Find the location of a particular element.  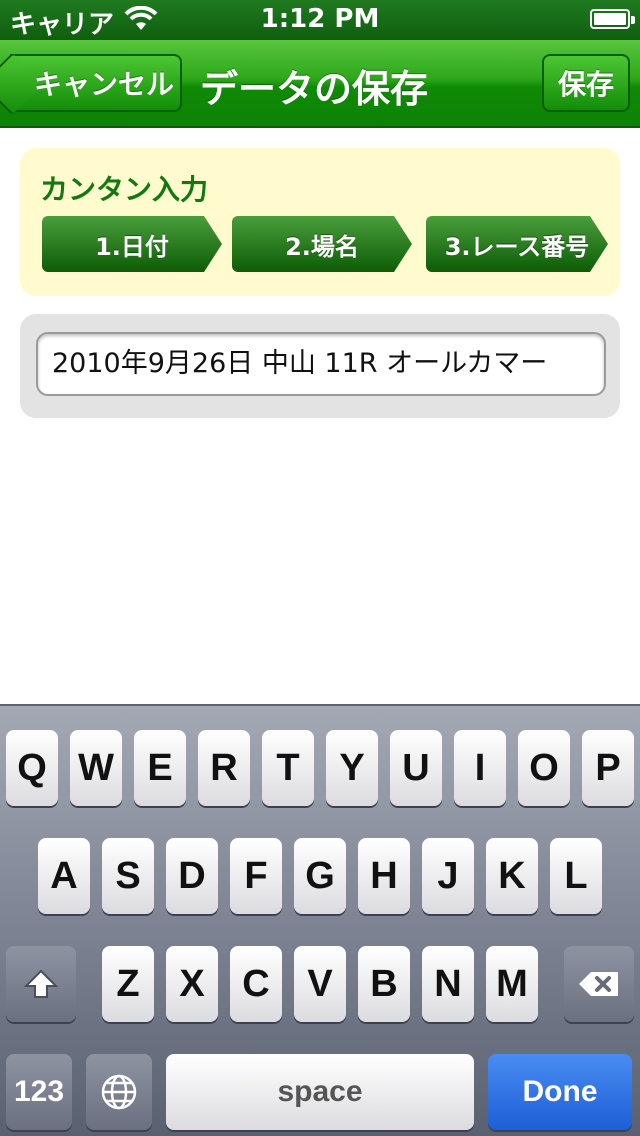

key-b: B is located at coordinates (384, 984).